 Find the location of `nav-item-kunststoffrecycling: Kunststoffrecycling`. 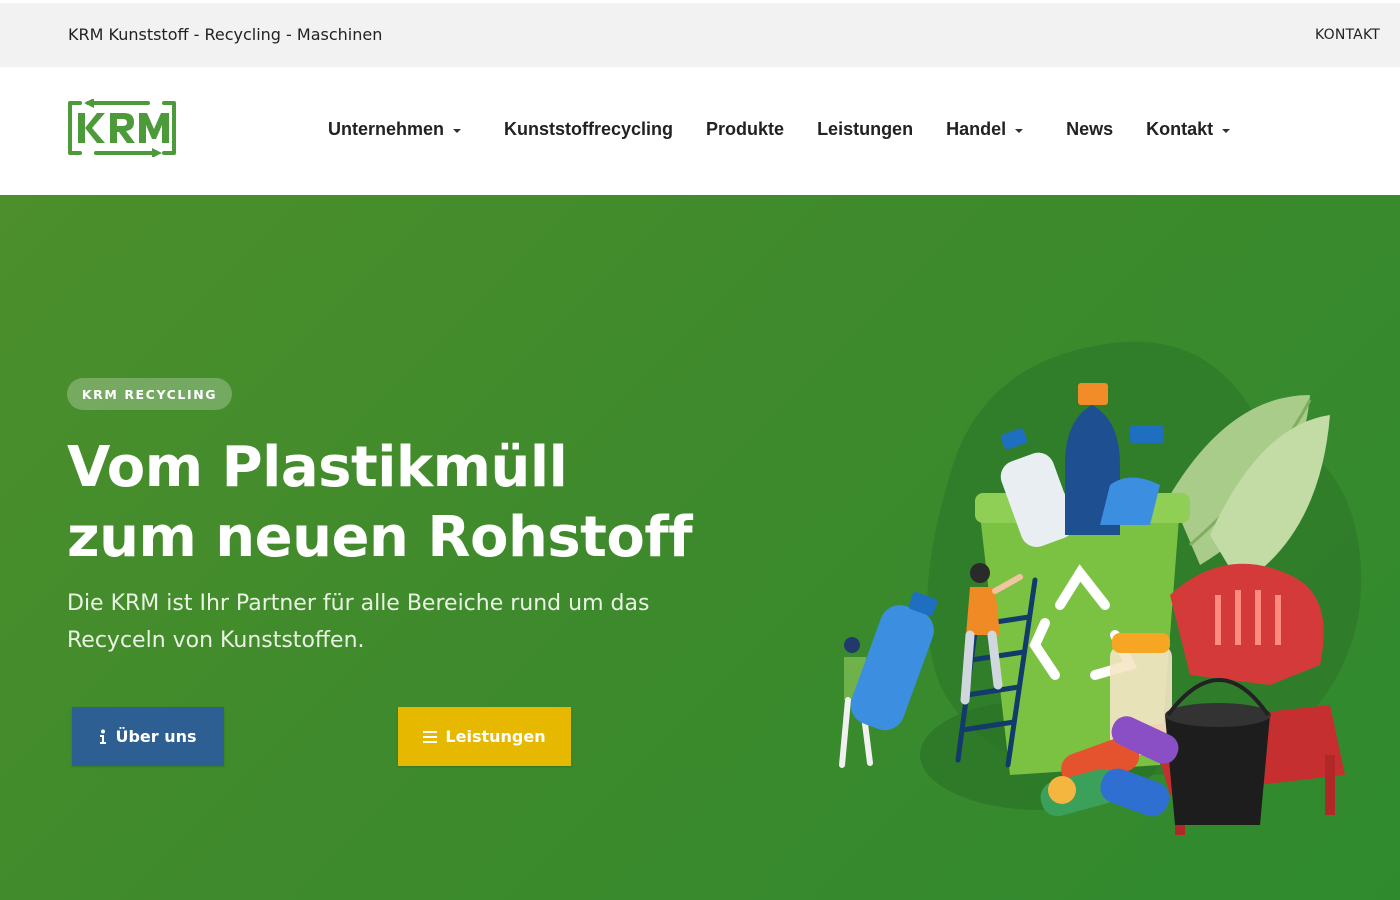

nav-item-kunststoffrecycling: Kunststoffrecycling is located at coordinates (588, 129).